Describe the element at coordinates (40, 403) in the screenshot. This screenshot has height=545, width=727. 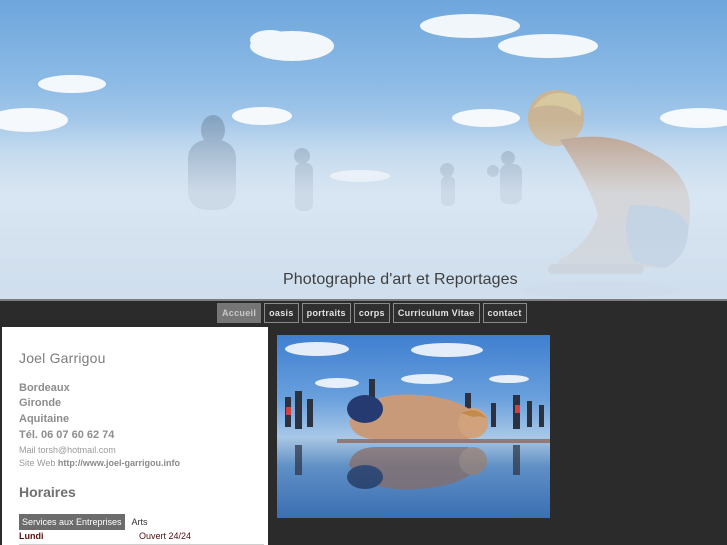
I see `address-department: Gironde` at that location.